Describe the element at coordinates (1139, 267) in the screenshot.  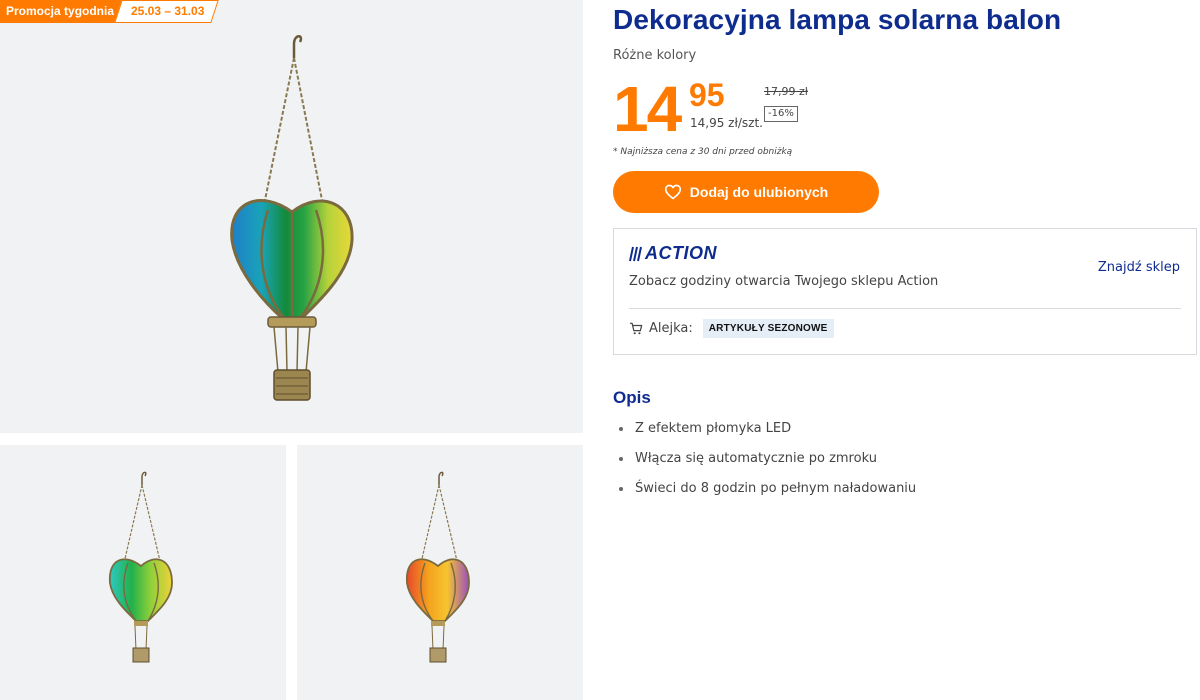
I see `find-store-link: Znajdź sklep` at that location.